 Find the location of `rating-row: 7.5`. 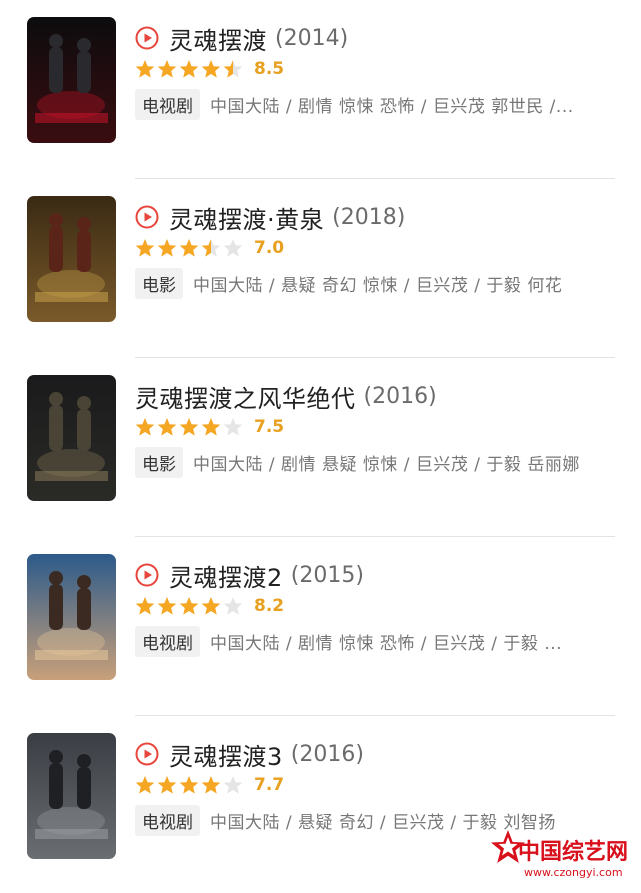

rating-row: 7.5 is located at coordinates (209, 427).